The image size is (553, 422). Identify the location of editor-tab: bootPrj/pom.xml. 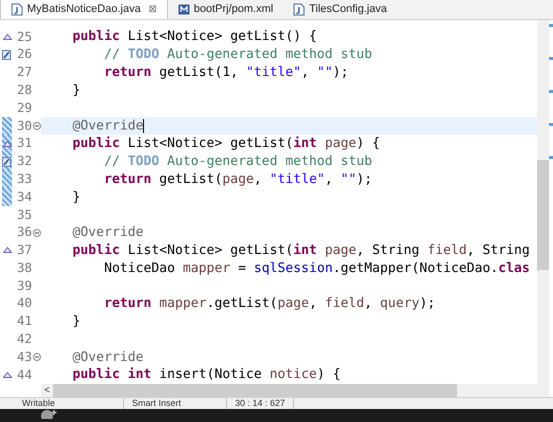
(226, 9).